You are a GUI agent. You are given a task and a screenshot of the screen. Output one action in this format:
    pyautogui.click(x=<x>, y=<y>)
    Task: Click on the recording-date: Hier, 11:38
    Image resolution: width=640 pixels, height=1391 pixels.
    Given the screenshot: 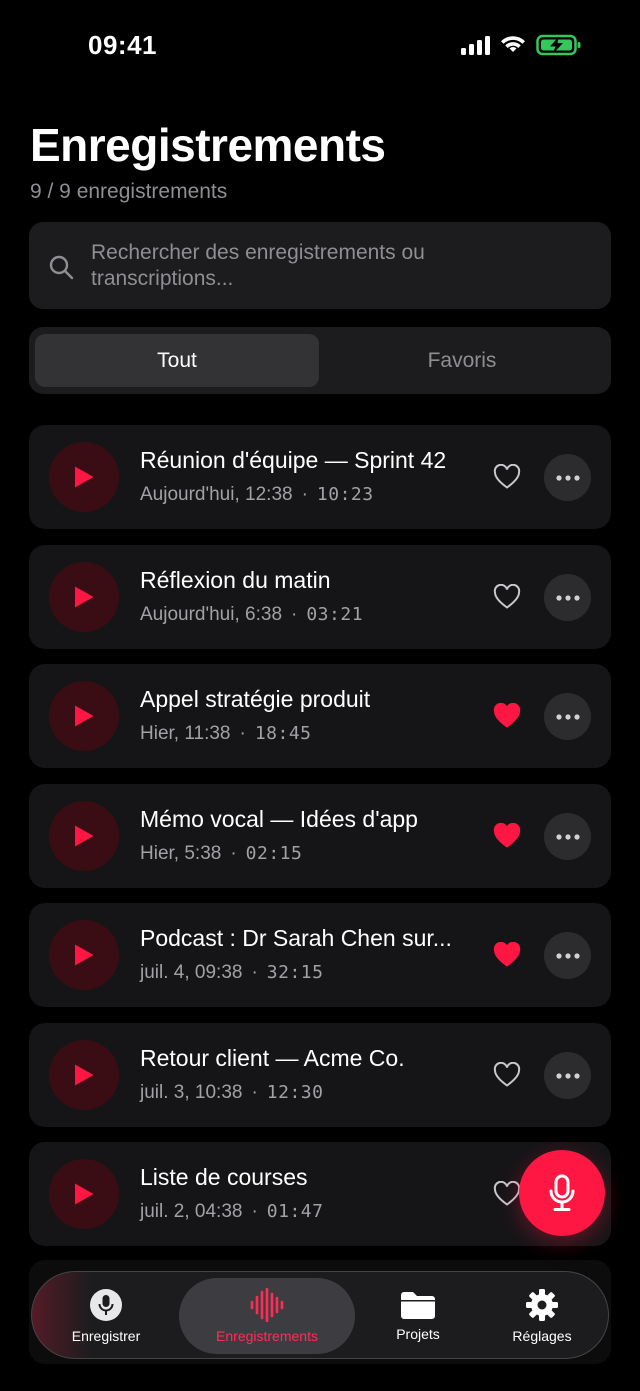 What is the action you would take?
    pyautogui.click(x=185, y=733)
    